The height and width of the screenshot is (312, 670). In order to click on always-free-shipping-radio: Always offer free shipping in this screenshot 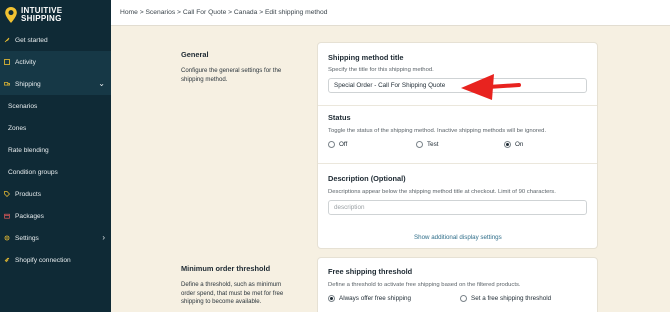, I will do `click(369, 298)`.